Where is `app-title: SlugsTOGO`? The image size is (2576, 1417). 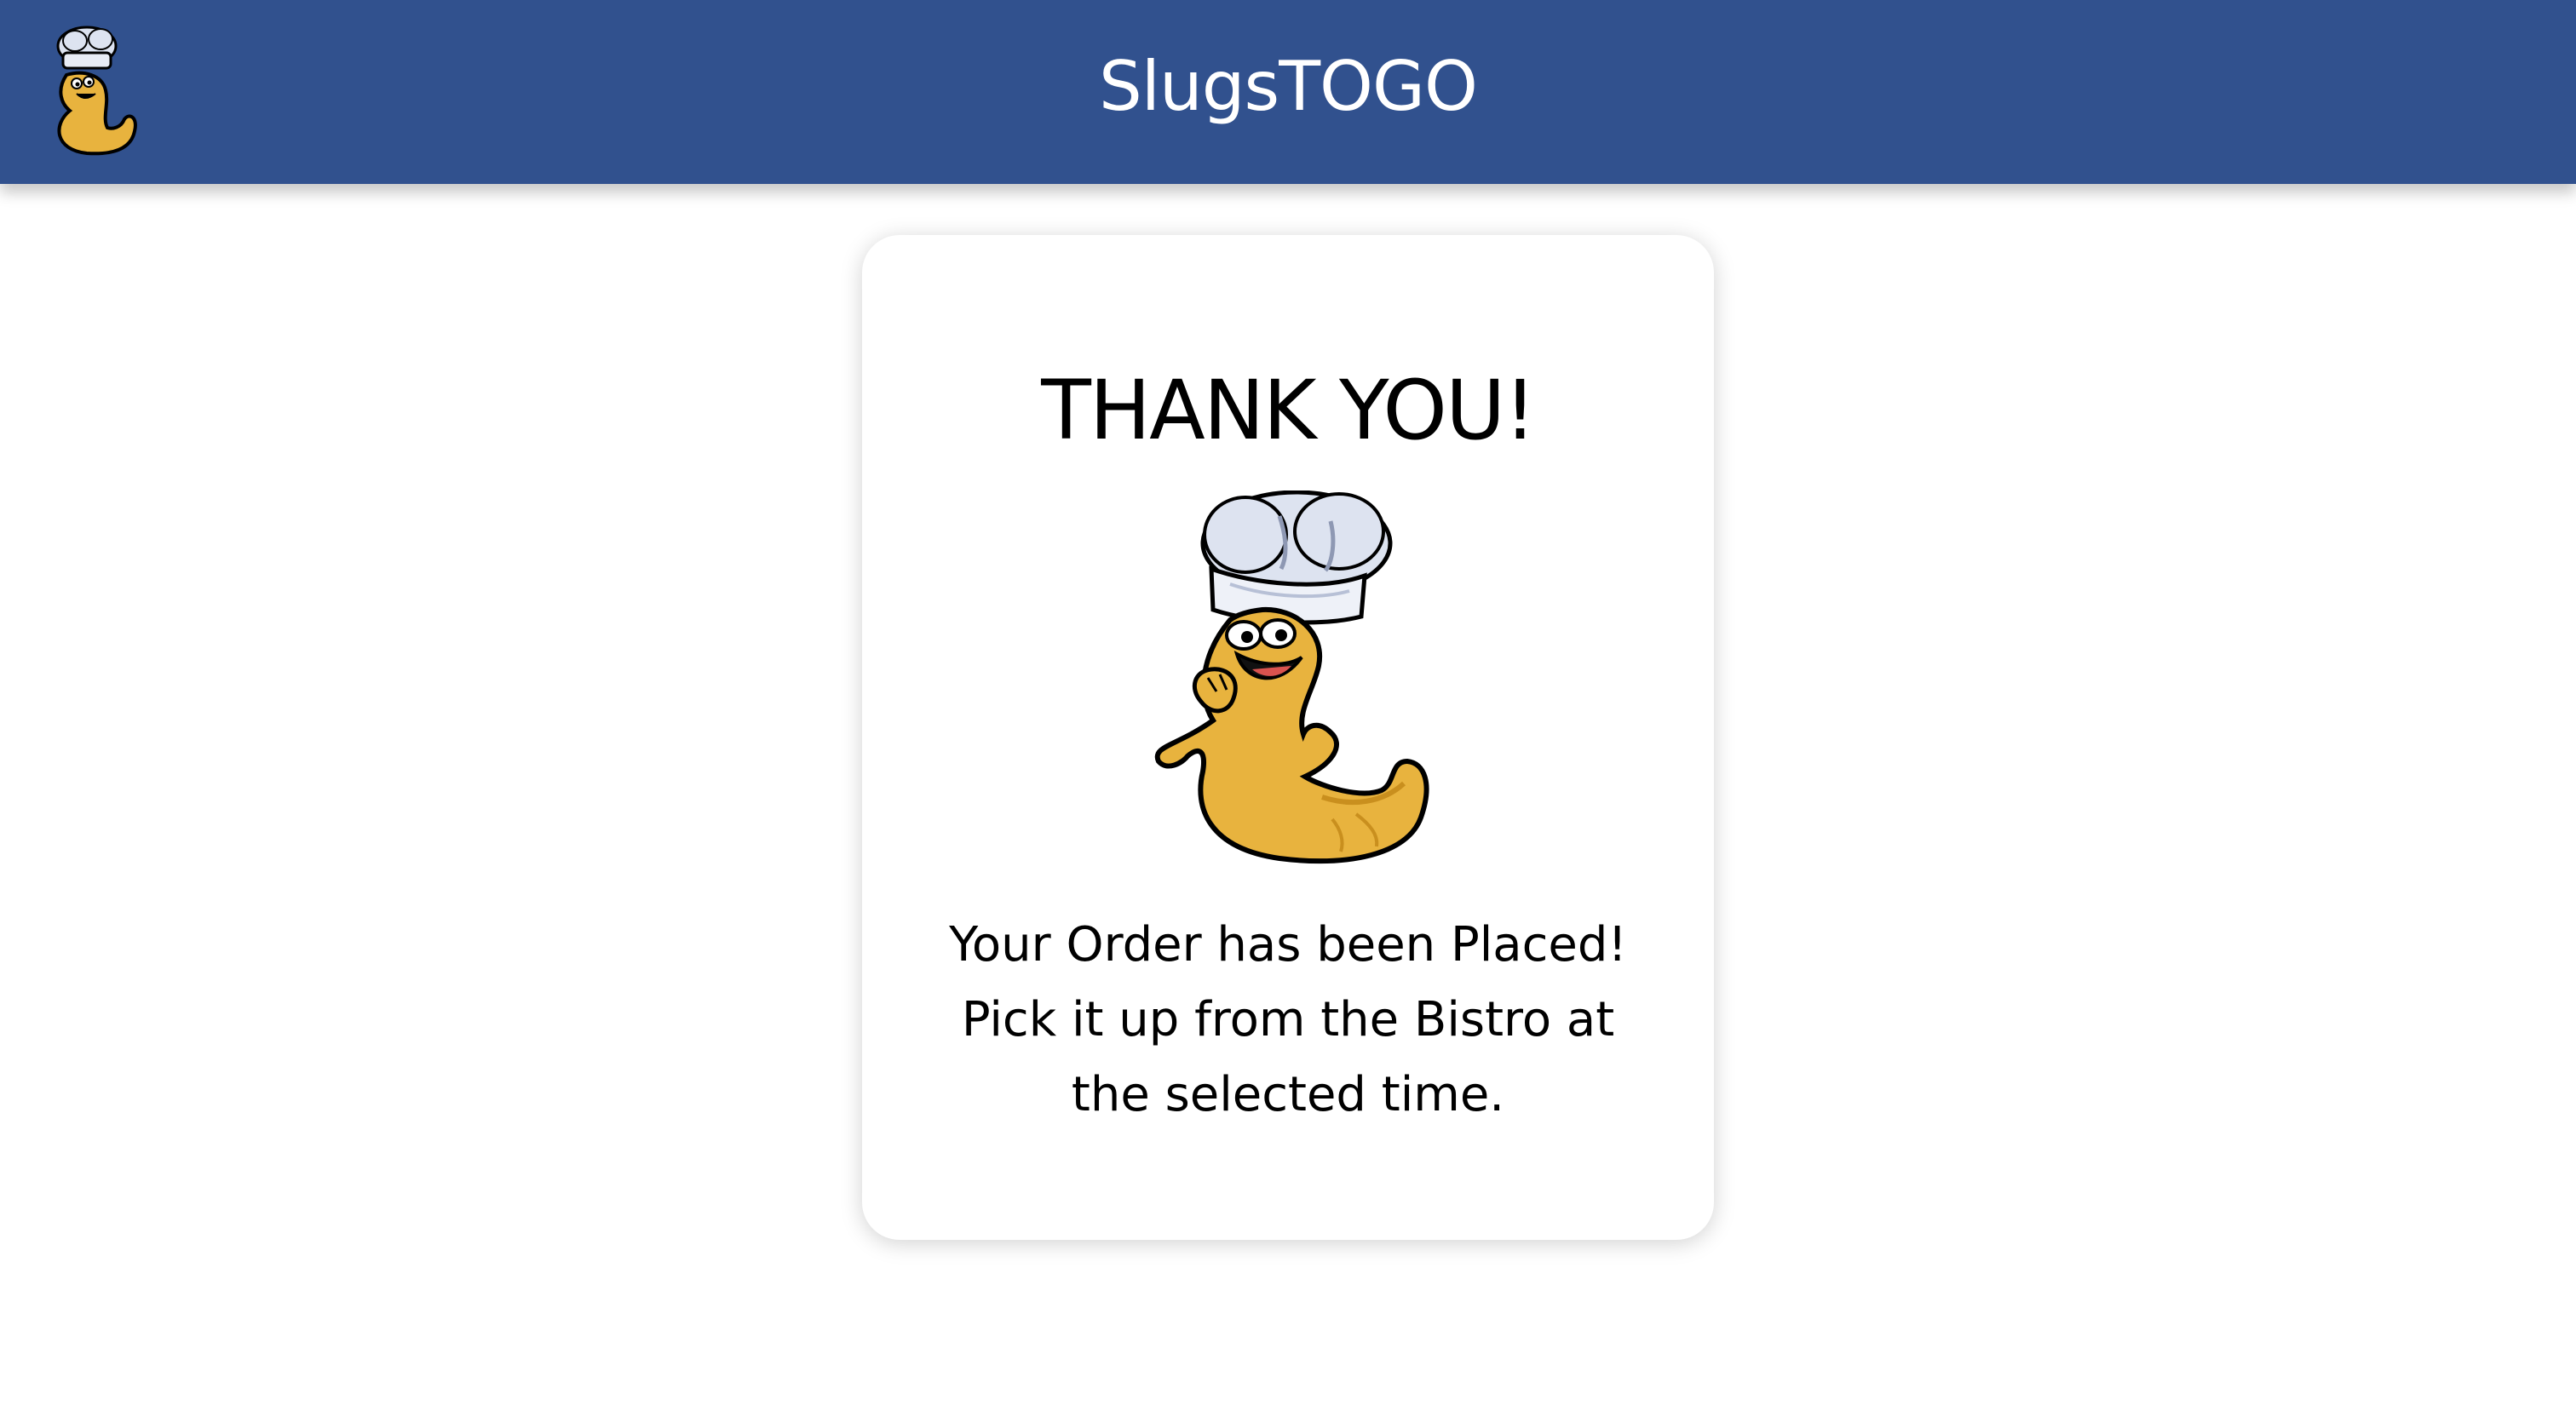
app-title: SlugsTOGO is located at coordinates (1288, 86).